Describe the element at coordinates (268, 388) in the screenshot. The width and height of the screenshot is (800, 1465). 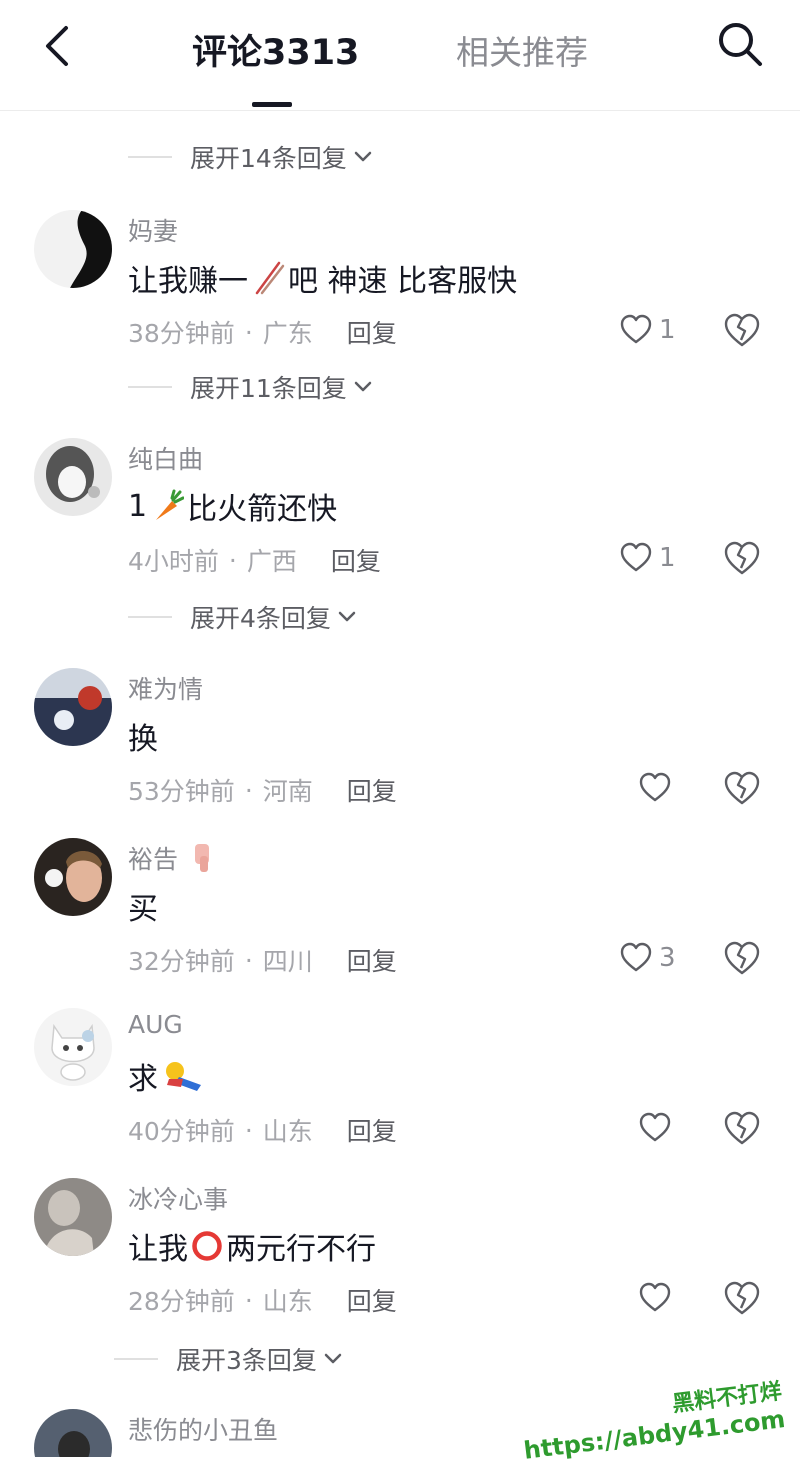
I see `expand-replies-label: 展开11条回复` at that location.